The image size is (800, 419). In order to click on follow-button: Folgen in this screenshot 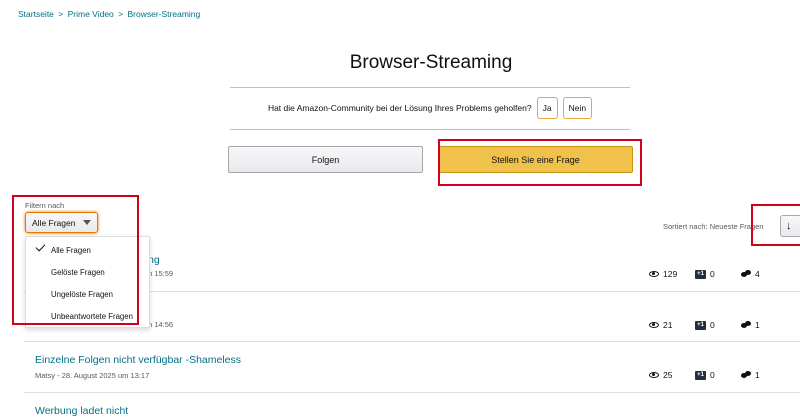, I will do `click(325, 159)`.